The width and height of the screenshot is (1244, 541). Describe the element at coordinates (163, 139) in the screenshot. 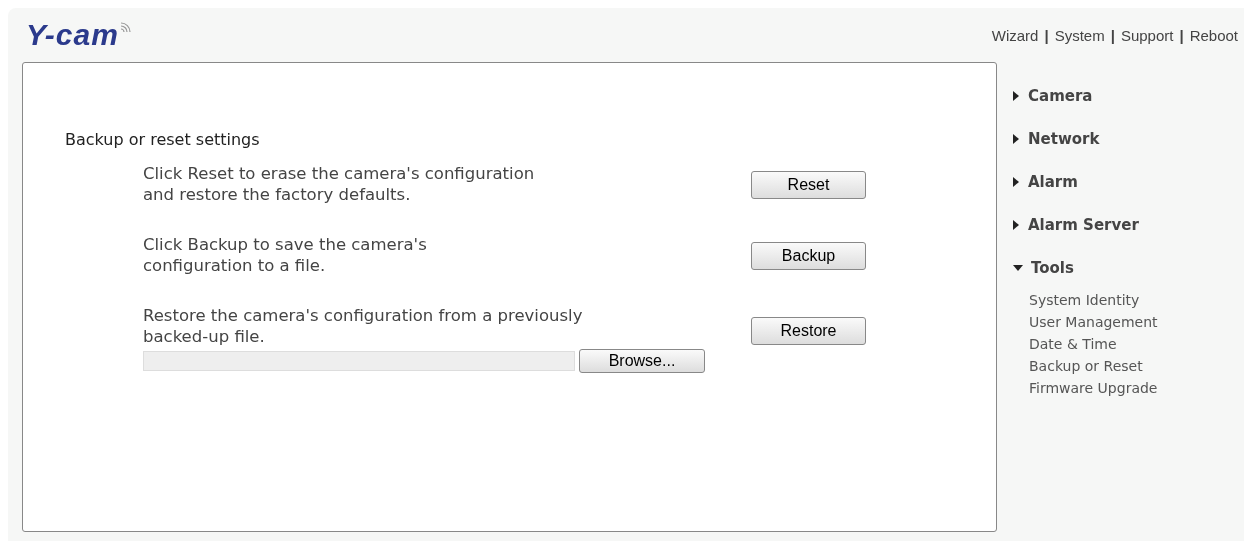

I see `section-title: Backup or reset settings` at that location.